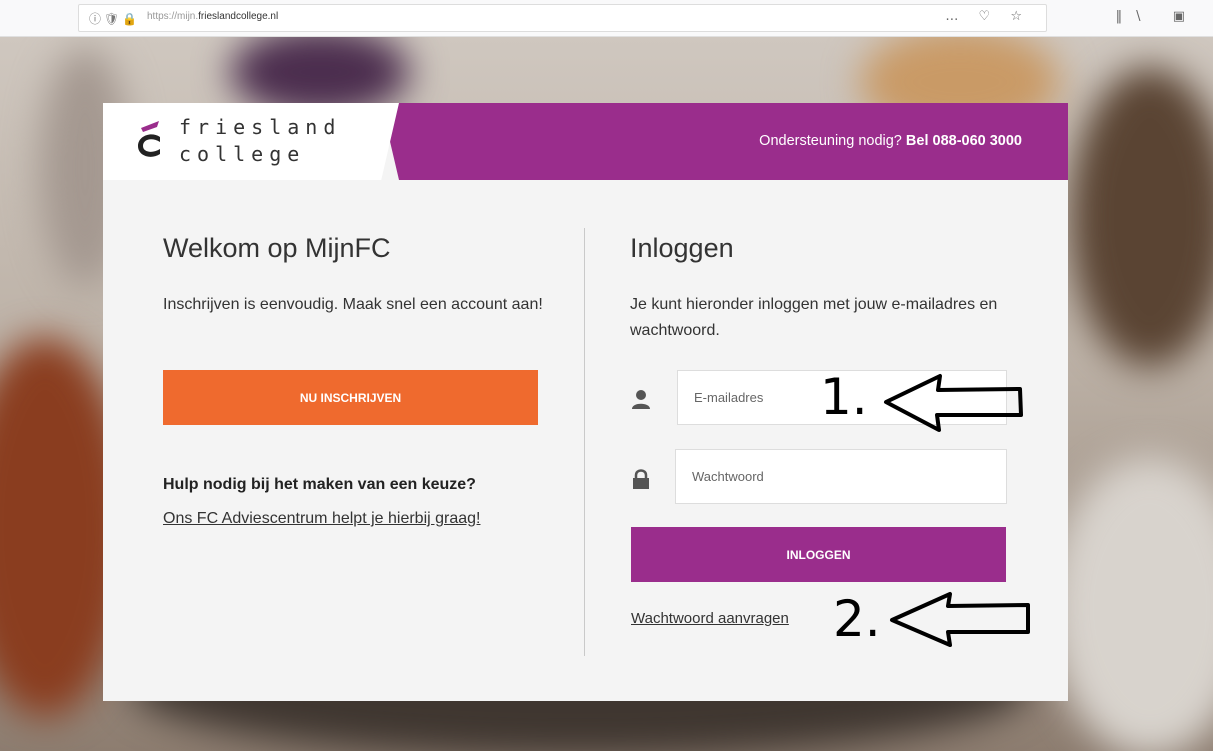 Image resolution: width=1213 pixels, height=751 pixels. What do you see at coordinates (277, 248) in the screenshot?
I see `welcome-title: Welkom op MijnFC` at bounding box center [277, 248].